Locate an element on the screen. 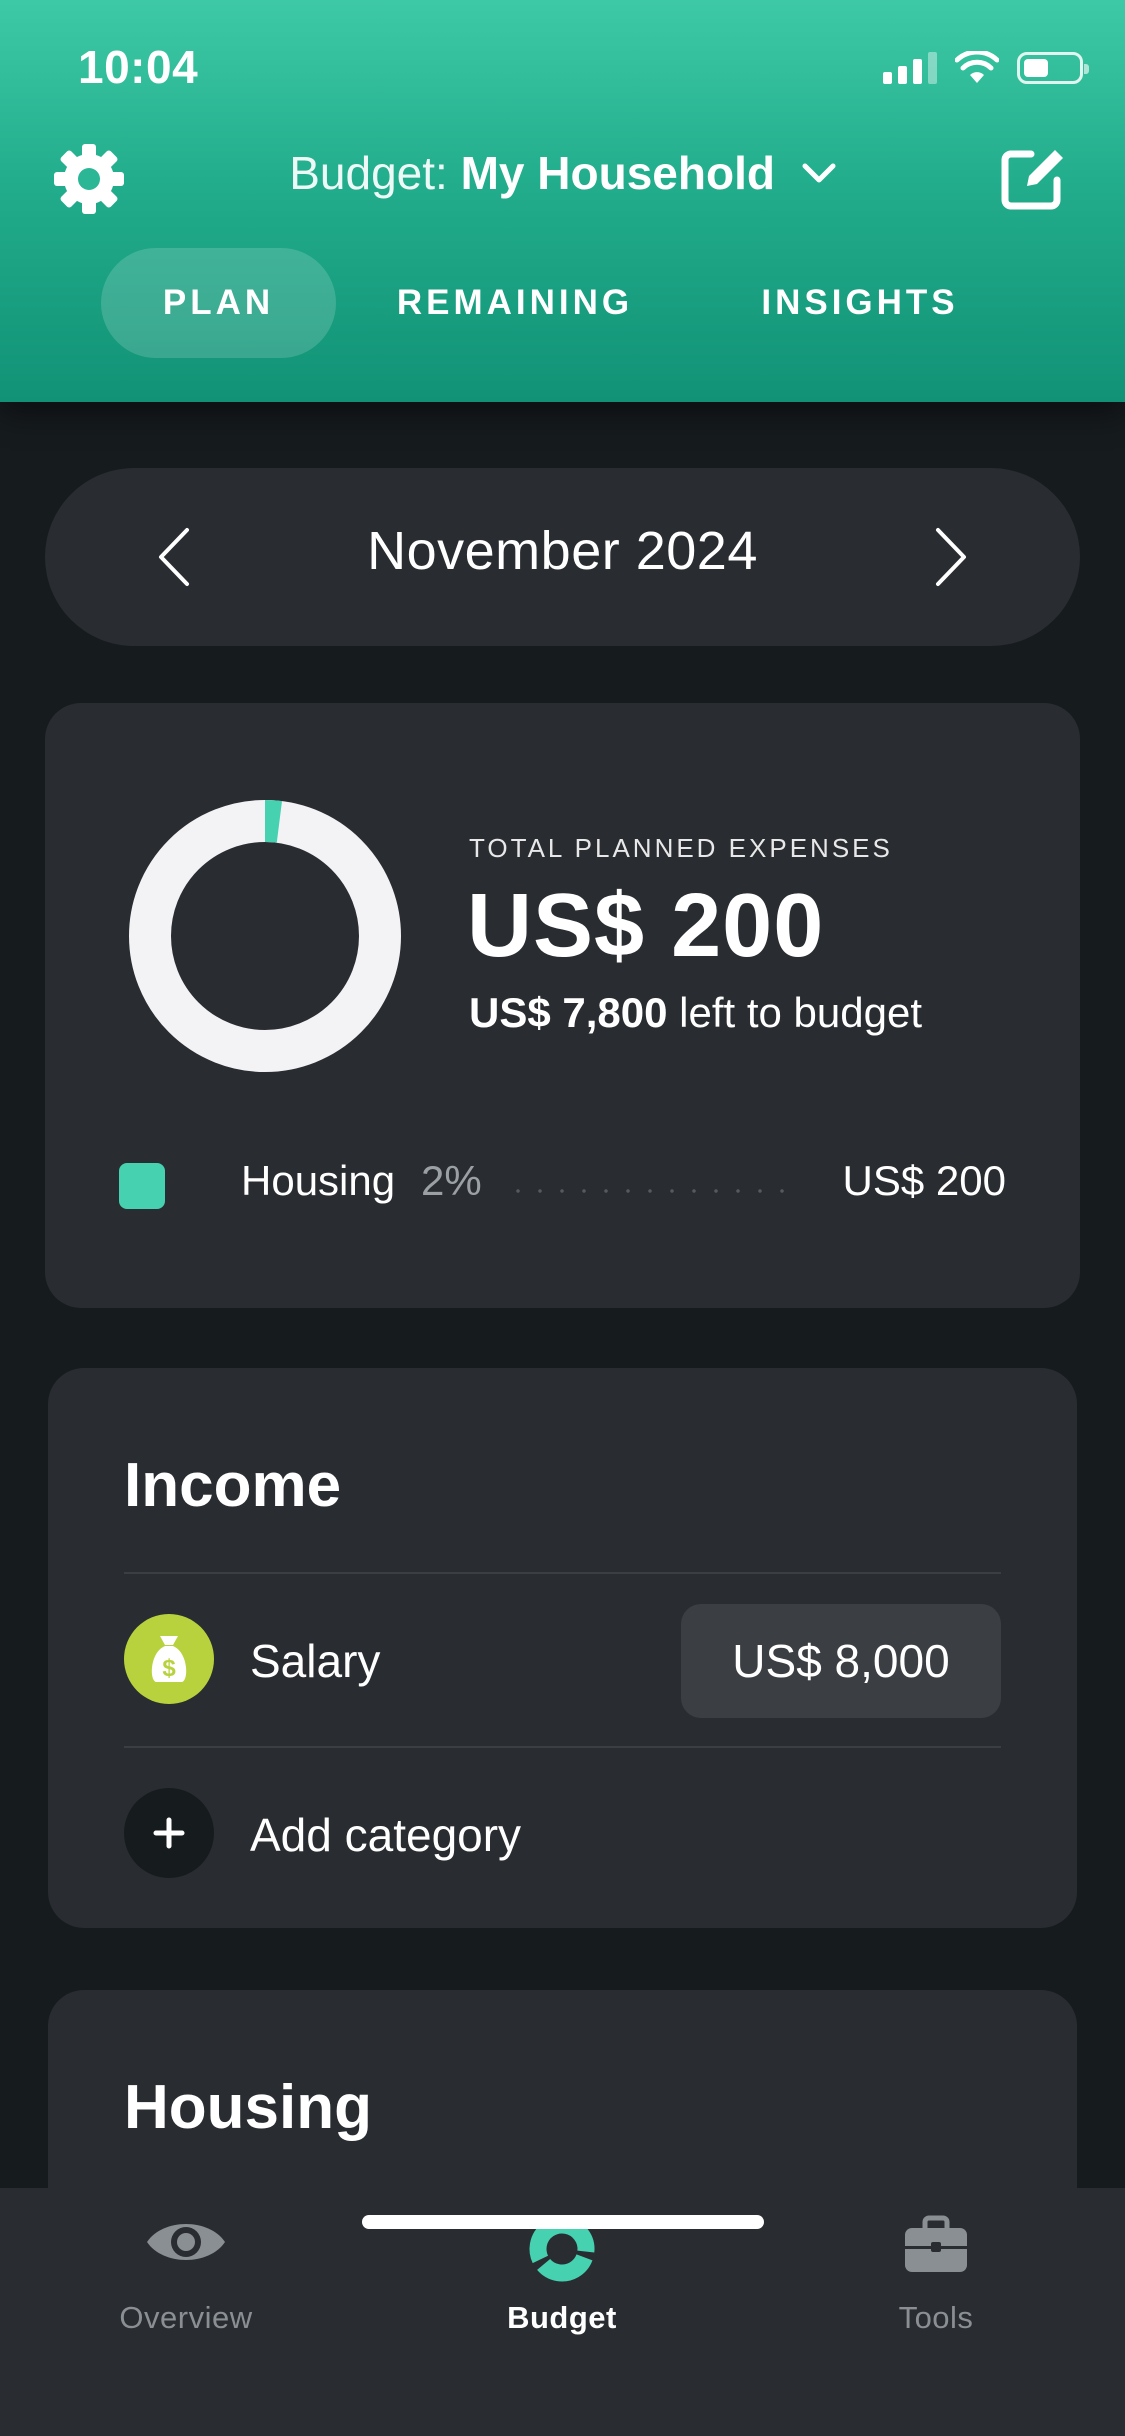 The height and width of the screenshot is (2436, 1125). eye-icon is located at coordinates (186, 2242).